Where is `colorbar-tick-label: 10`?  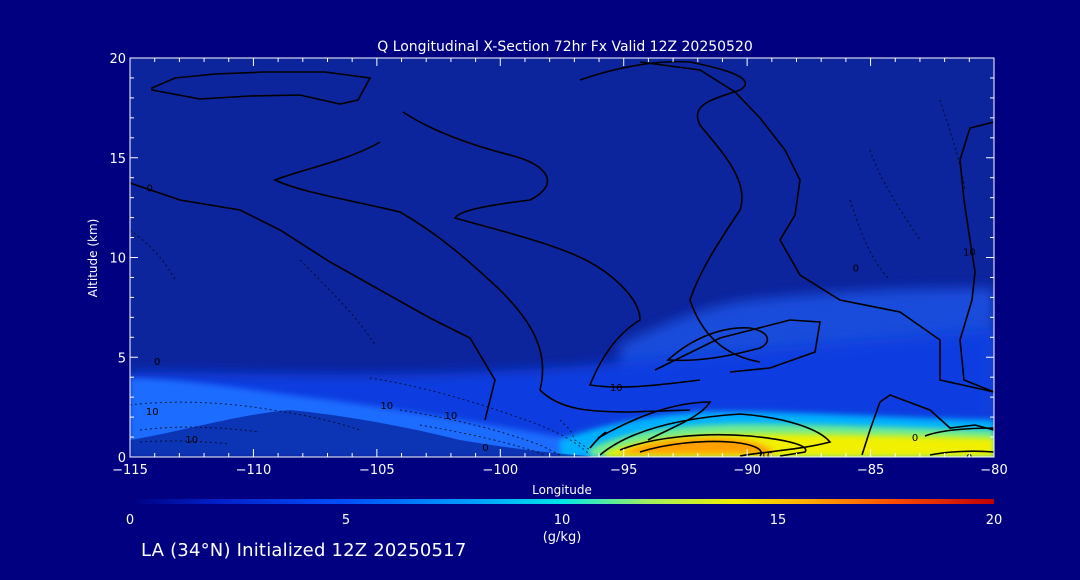 colorbar-tick-label: 10 is located at coordinates (562, 520).